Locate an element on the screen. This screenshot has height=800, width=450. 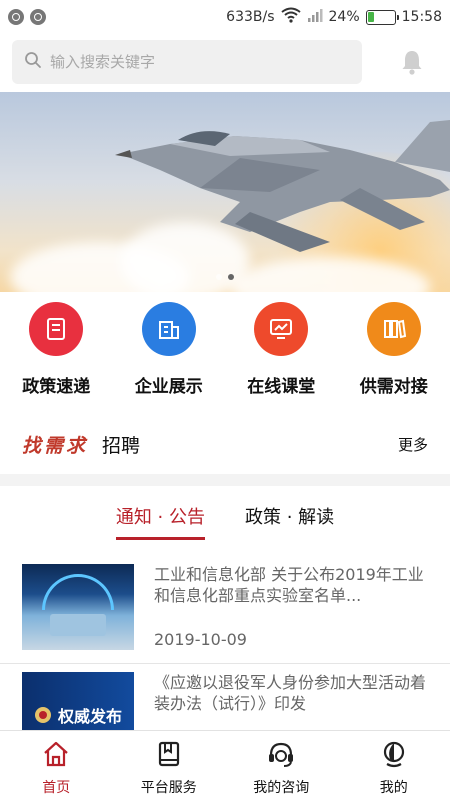
bookmark-book-icon is located at coordinates (169, 754).